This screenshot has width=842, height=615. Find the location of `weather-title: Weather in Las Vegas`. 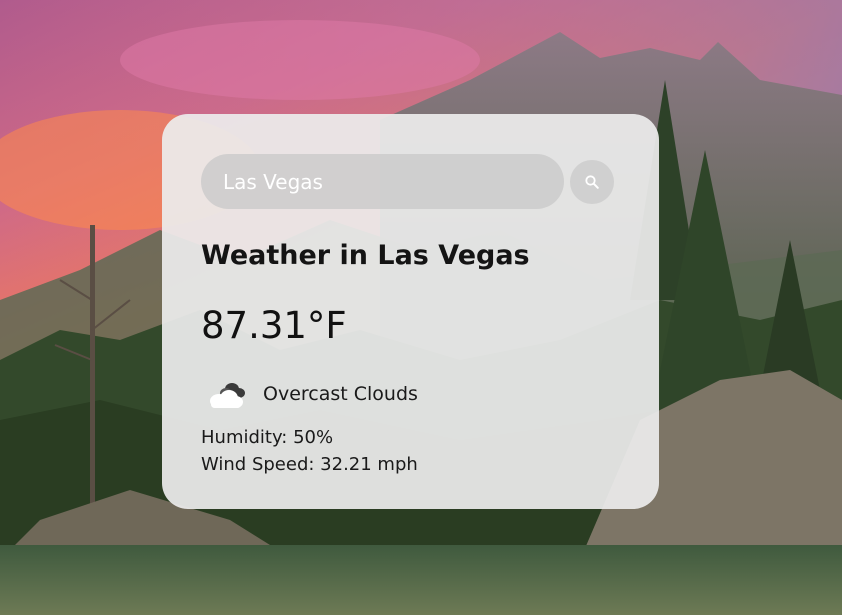

weather-title: Weather in Las Vegas is located at coordinates (365, 255).